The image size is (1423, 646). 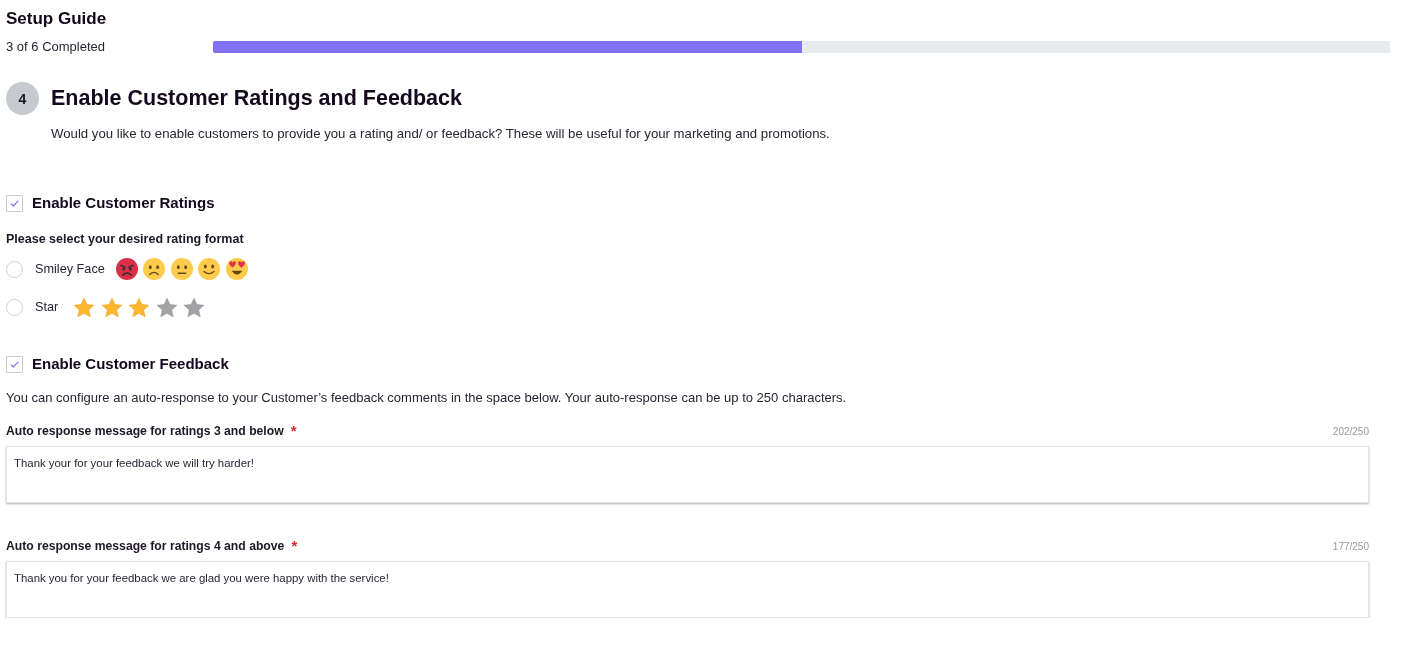 I want to click on radio-label: Star, so click(x=47, y=307).